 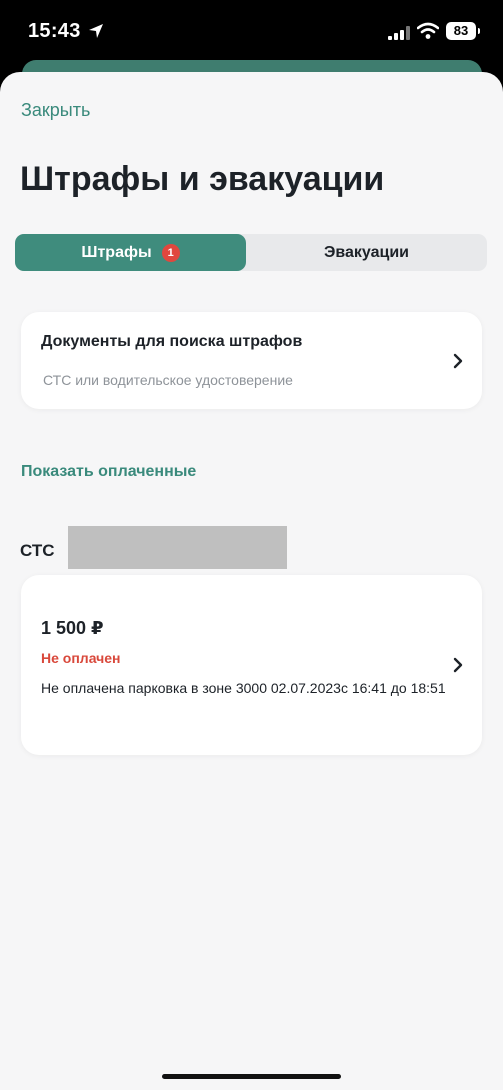 What do you see at coordinates (81, 658) in the screenshot?
I see `fine-status: Не оплачен` at bounding box center [81, 658].